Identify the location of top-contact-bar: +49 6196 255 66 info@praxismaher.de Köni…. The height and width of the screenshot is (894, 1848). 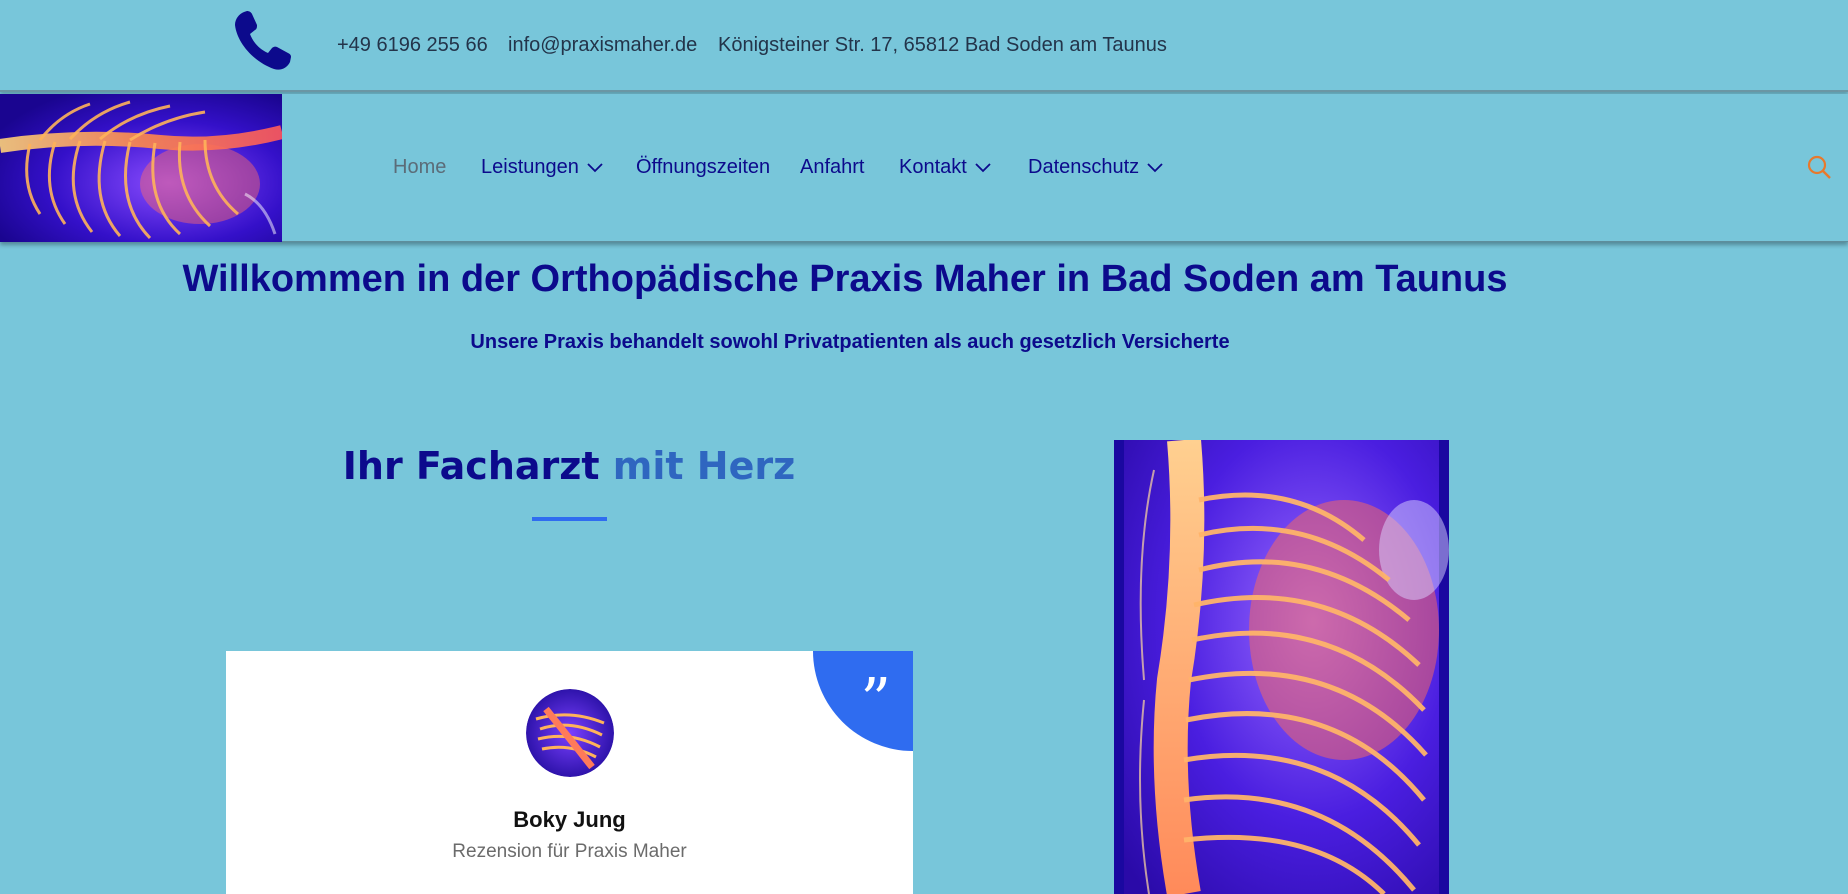
(924, 46).